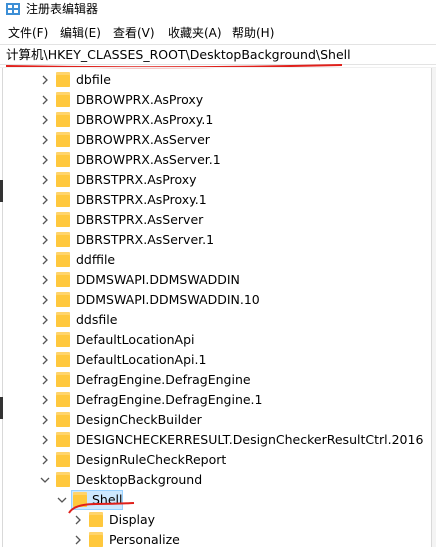 This screenshot has width=436, height=547. Describe the element at coordinates (215, 200) in the screenshot. I see `tree-item: DBRSTPRX.AsProxy.1` at that location.